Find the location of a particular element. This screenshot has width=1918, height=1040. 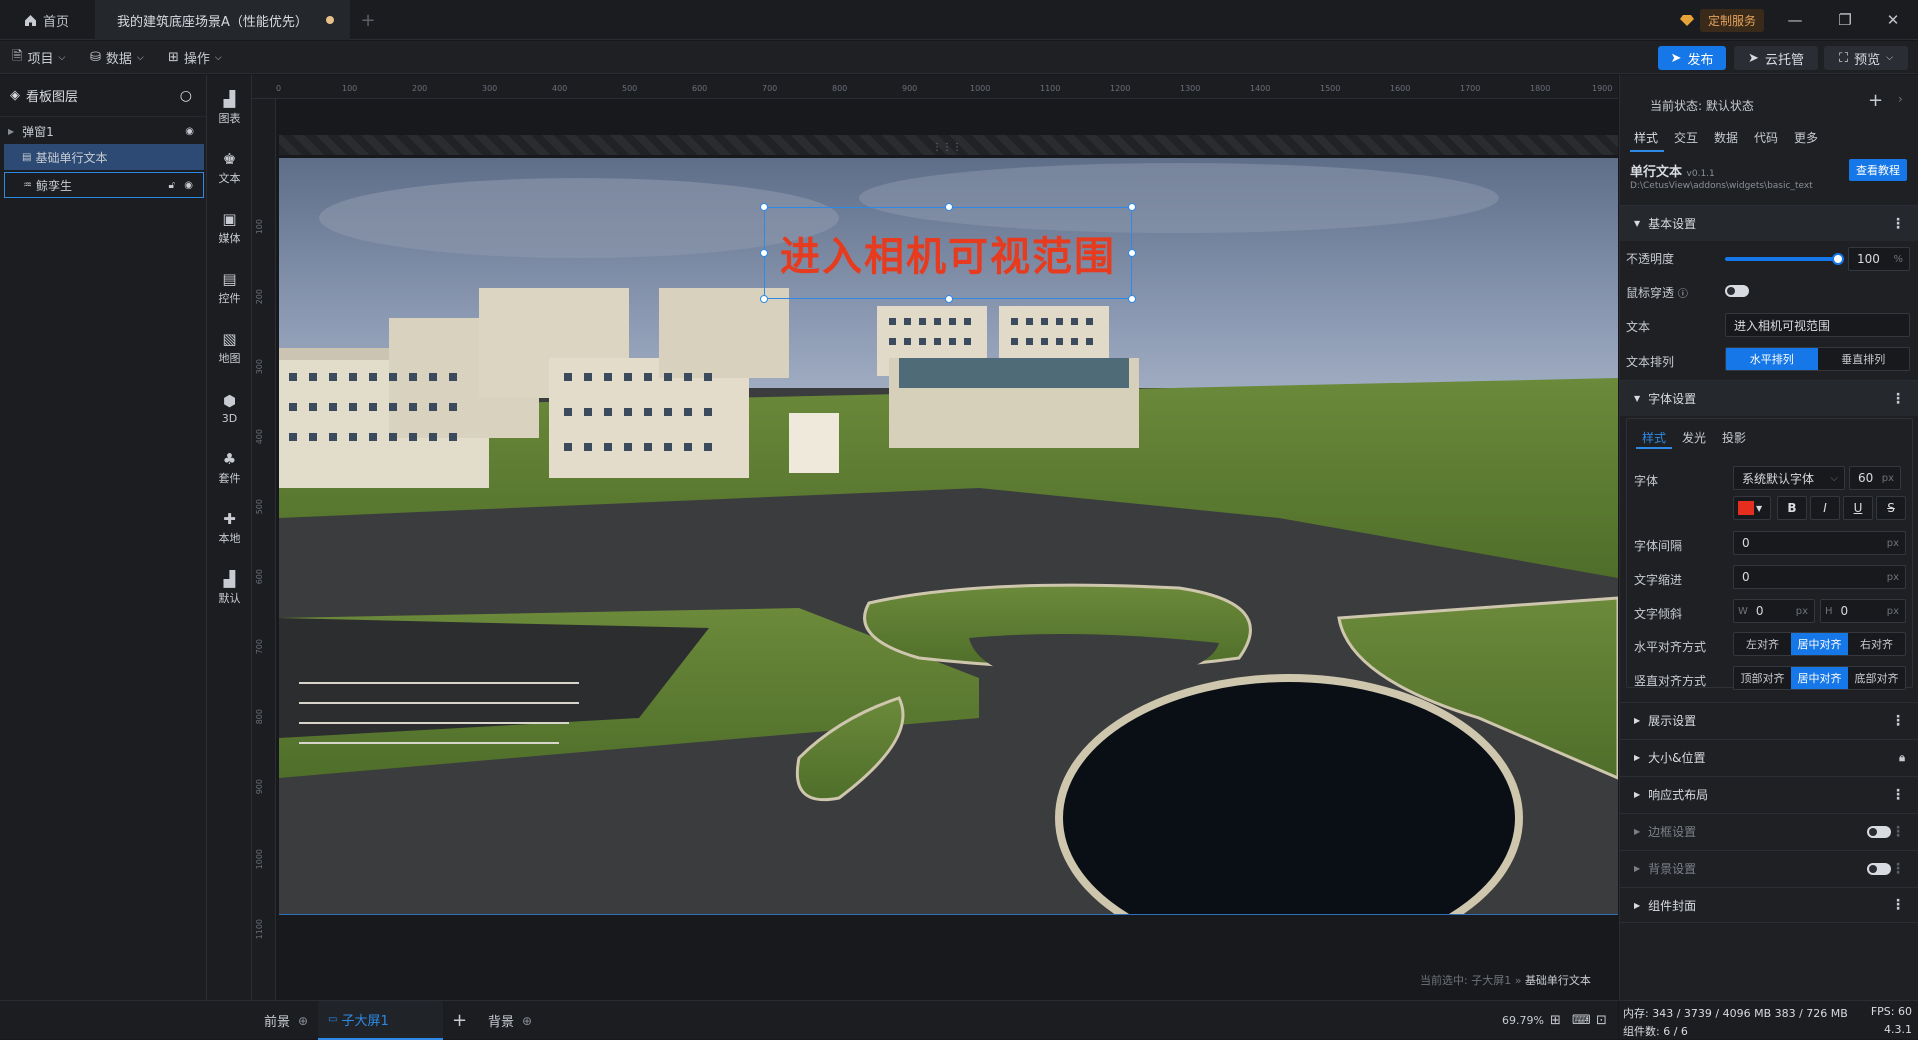

indent-input: 0 px is located at coordinates (1819, 577).